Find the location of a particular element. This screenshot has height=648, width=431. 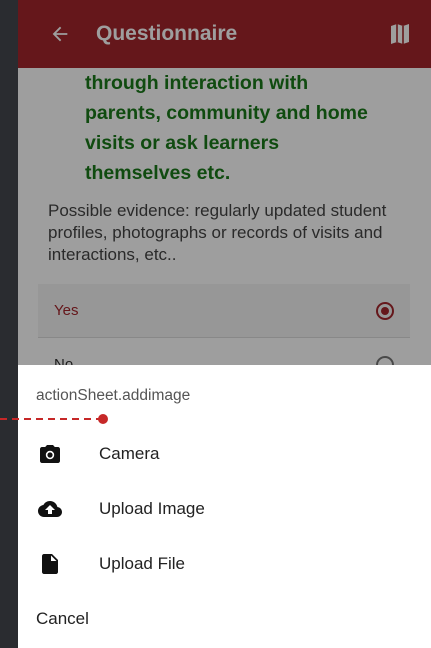

camera-option: Camera is located at coordinates (224, 454).